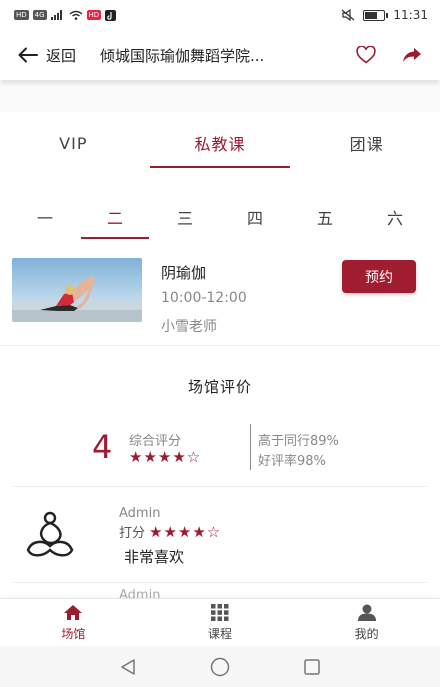 This screenshot has height=687, width=440. I want to click on hd-call-indicator: HD, so click(94, 15).